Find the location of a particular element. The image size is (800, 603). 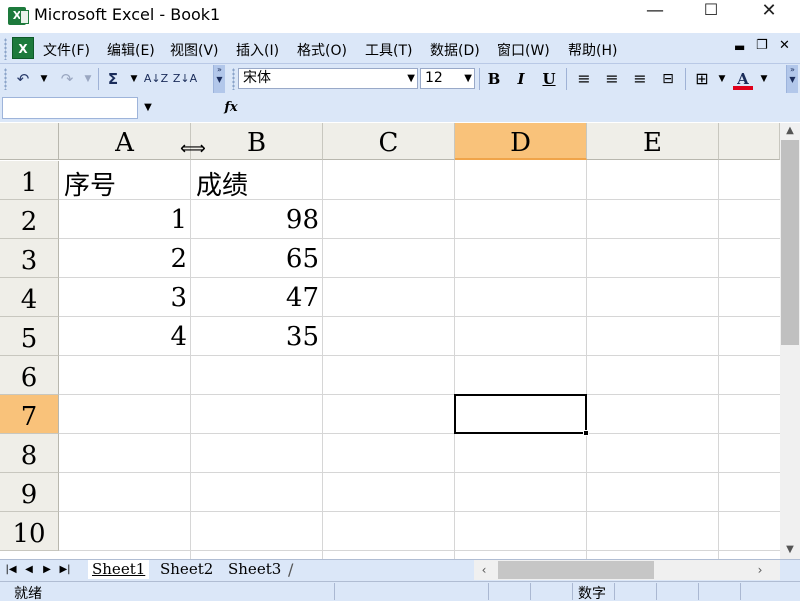

row-header-4: 4 is located at coordinates (29, 297).